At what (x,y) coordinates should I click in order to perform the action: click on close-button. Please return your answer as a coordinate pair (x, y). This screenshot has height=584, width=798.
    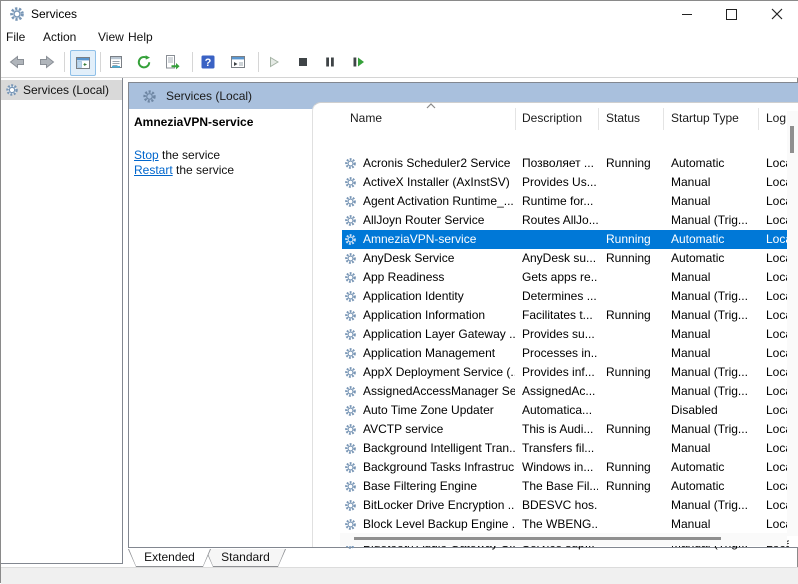
    Looking at the image, I should click on (776, 14).